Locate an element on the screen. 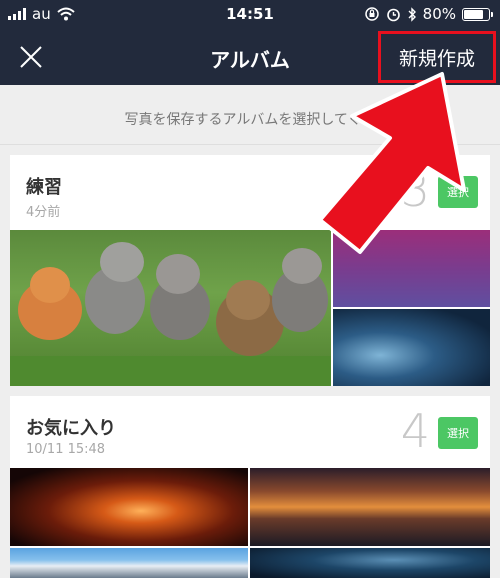 Image resolution: width=500 pixels, height=578 pixels. status-bar: au 14:51 80% is located at coordinates (250, 14).